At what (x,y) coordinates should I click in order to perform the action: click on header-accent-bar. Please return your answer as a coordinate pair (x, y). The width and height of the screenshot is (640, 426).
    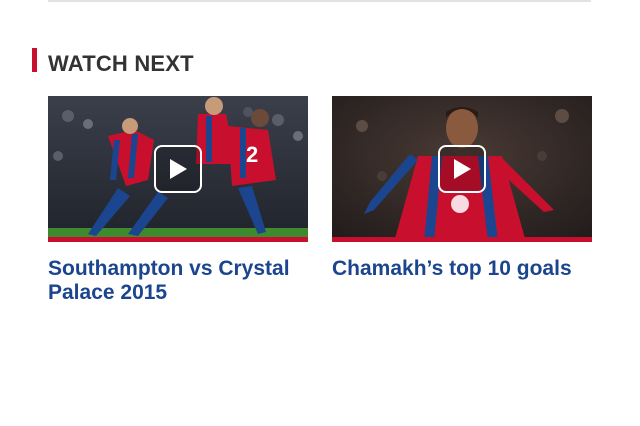
    Looking at the image, I should click on (34, 60).